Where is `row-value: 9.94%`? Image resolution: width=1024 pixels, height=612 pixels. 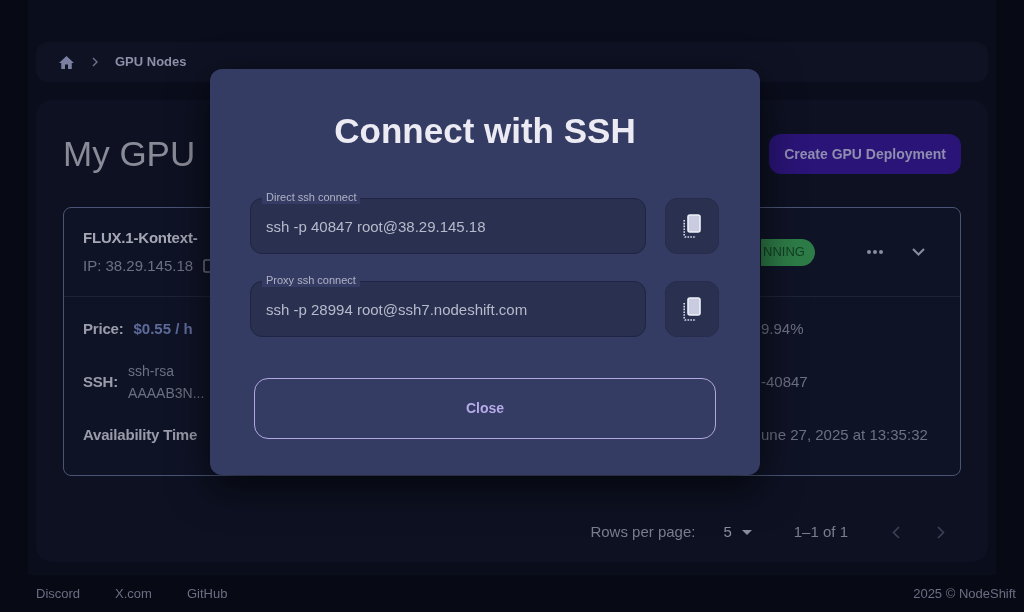
row-value: 9.94% is located at coordinates (782, 328).